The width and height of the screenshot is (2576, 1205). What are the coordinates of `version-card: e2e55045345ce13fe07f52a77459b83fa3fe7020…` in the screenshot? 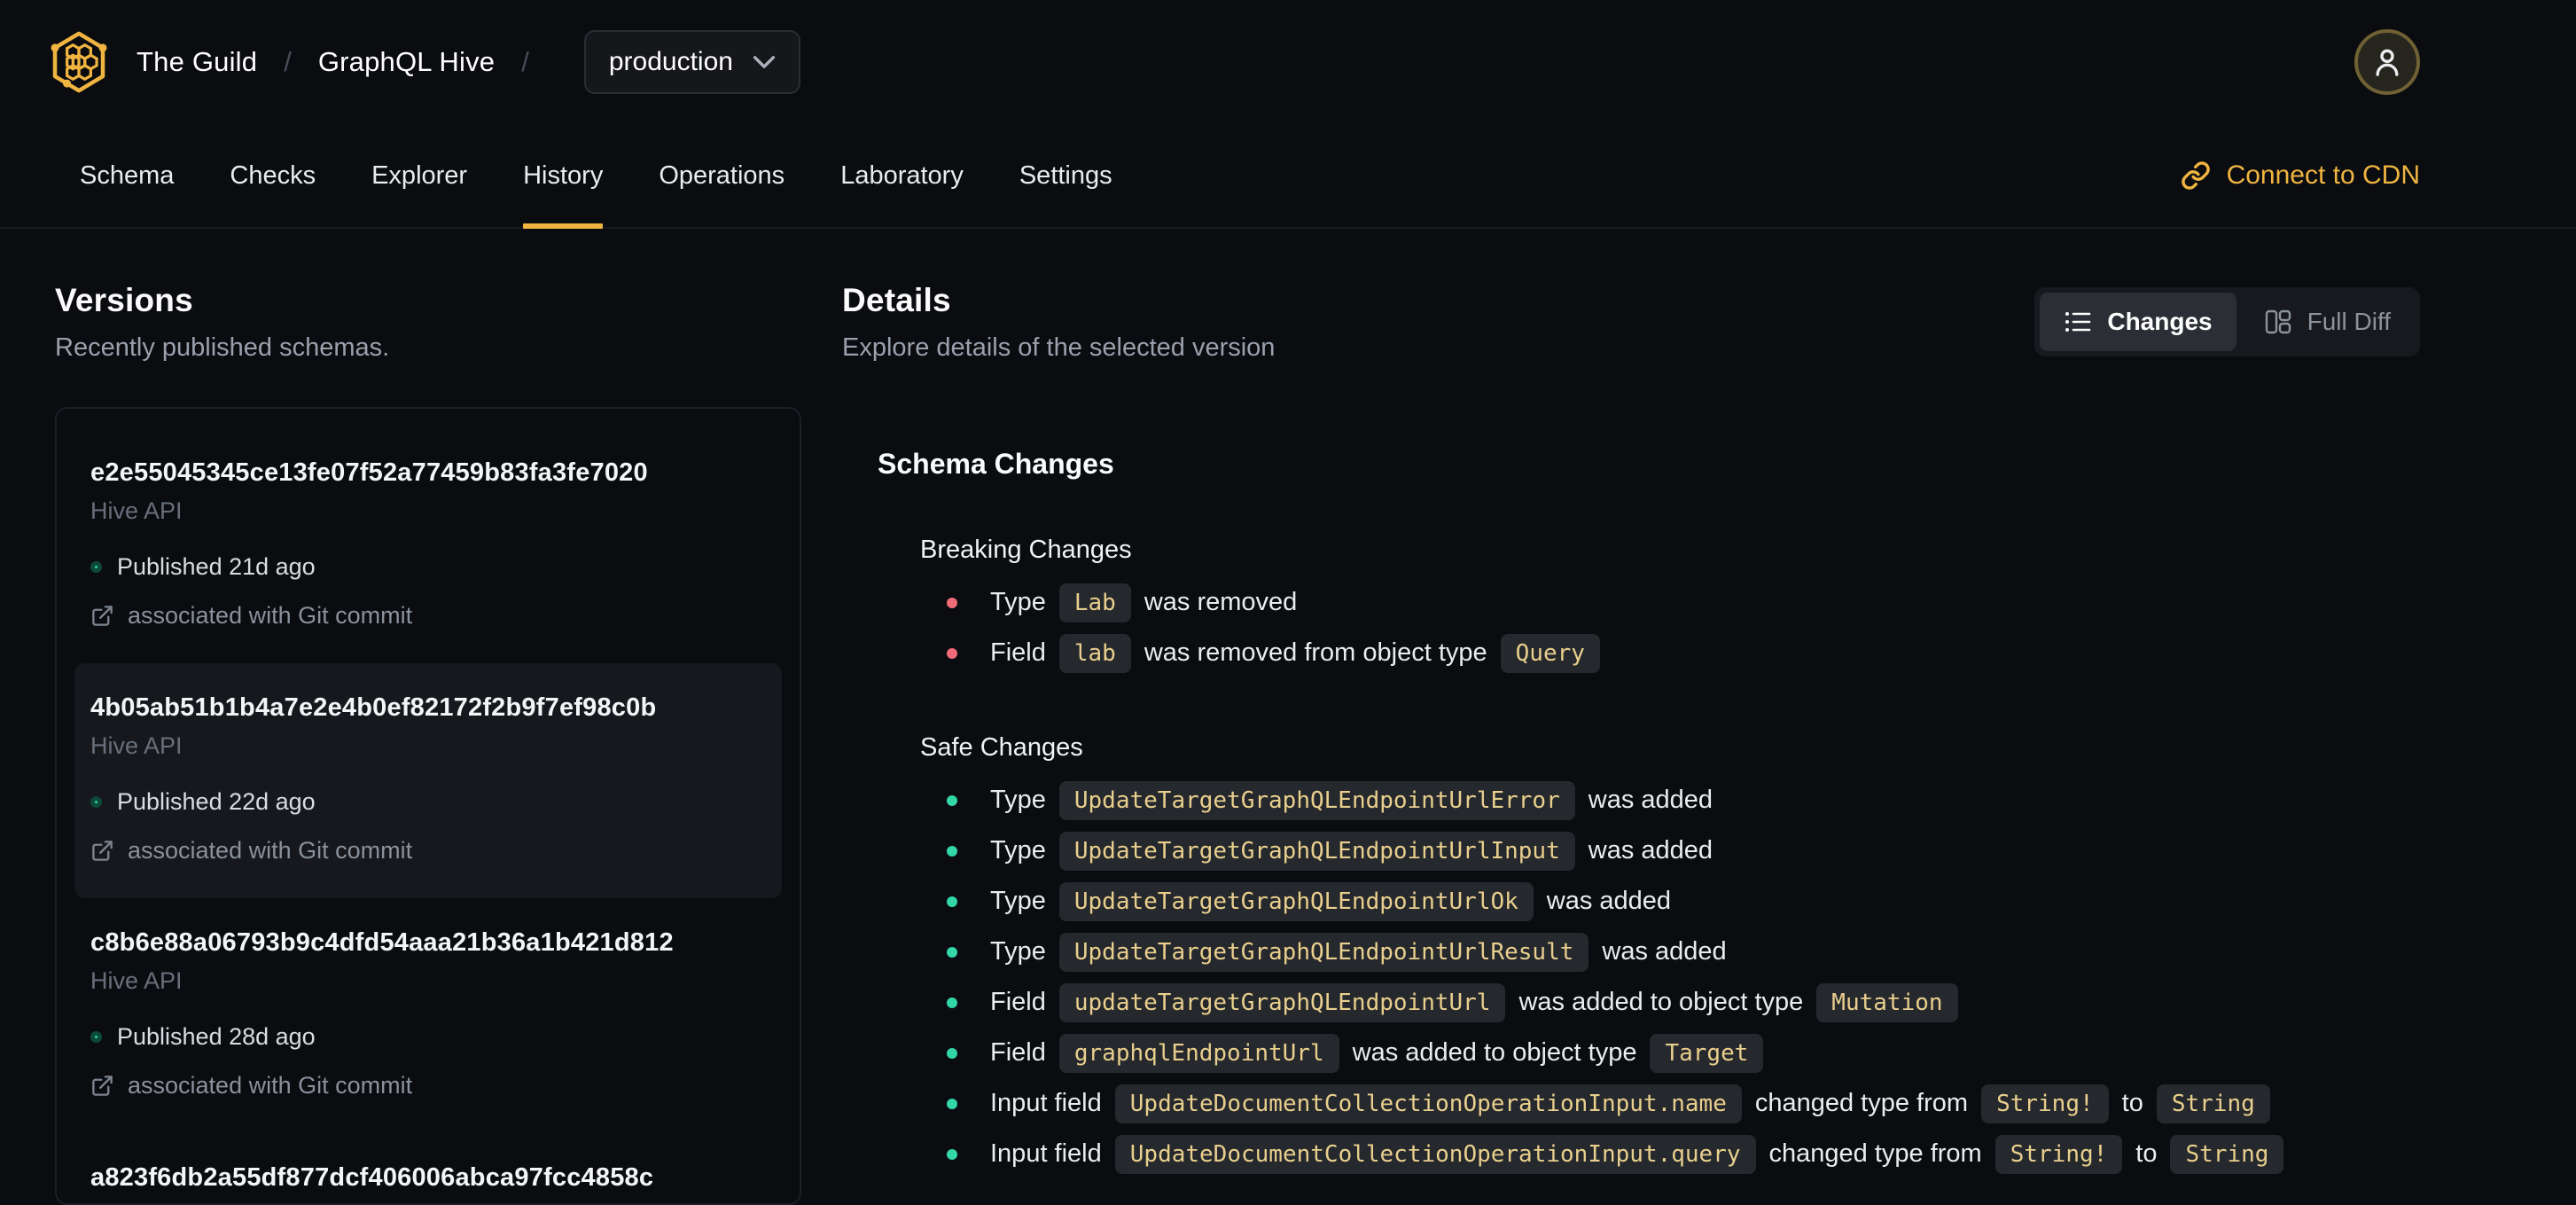 It's located at (428, 545).